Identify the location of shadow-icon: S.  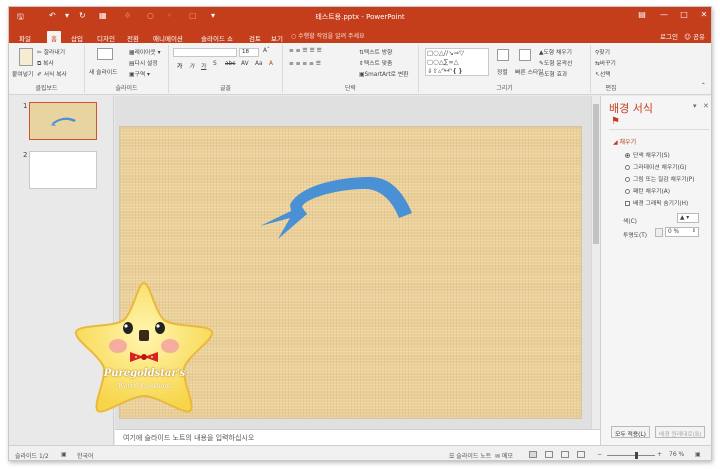
(215, 64).